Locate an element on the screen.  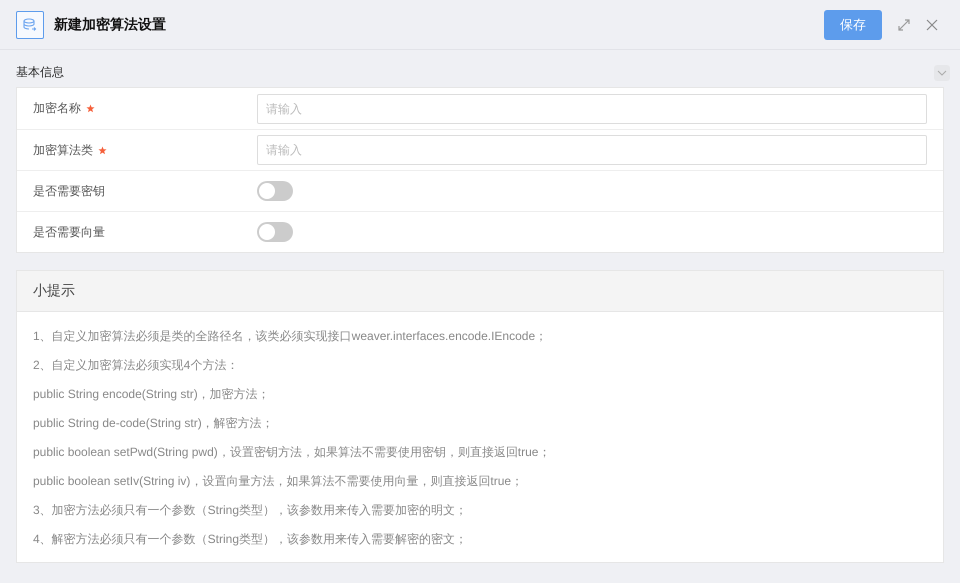
tip-line: public boolean setPwd(String pwd)，设置密钥方法，如果算法不需要使用密钥，则直接返回true； is located at coordinates (292, 452).